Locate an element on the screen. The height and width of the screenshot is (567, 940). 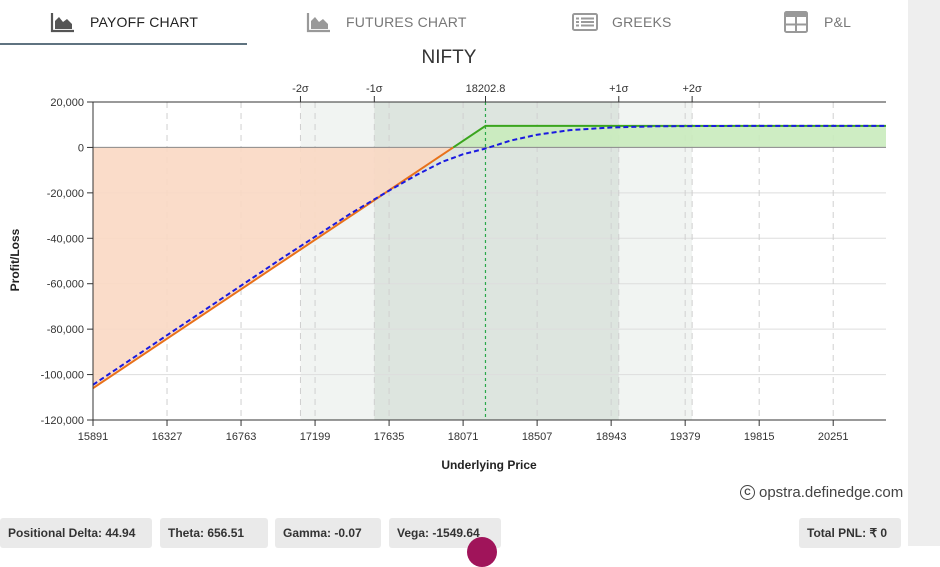
sigma-label: 18202.8 is located at coordinates (486, 89).